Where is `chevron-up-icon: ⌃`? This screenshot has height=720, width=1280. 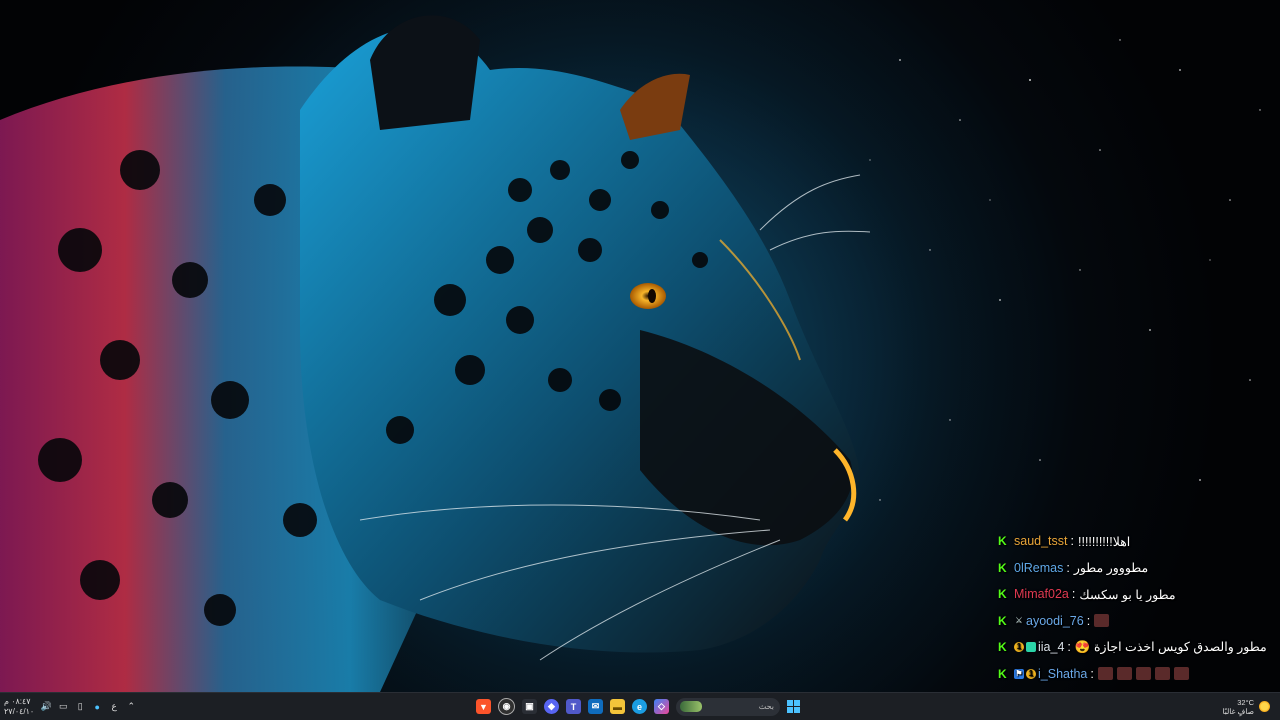 chevron-up-icon: ⌃ is located at coordinates (131, 706).